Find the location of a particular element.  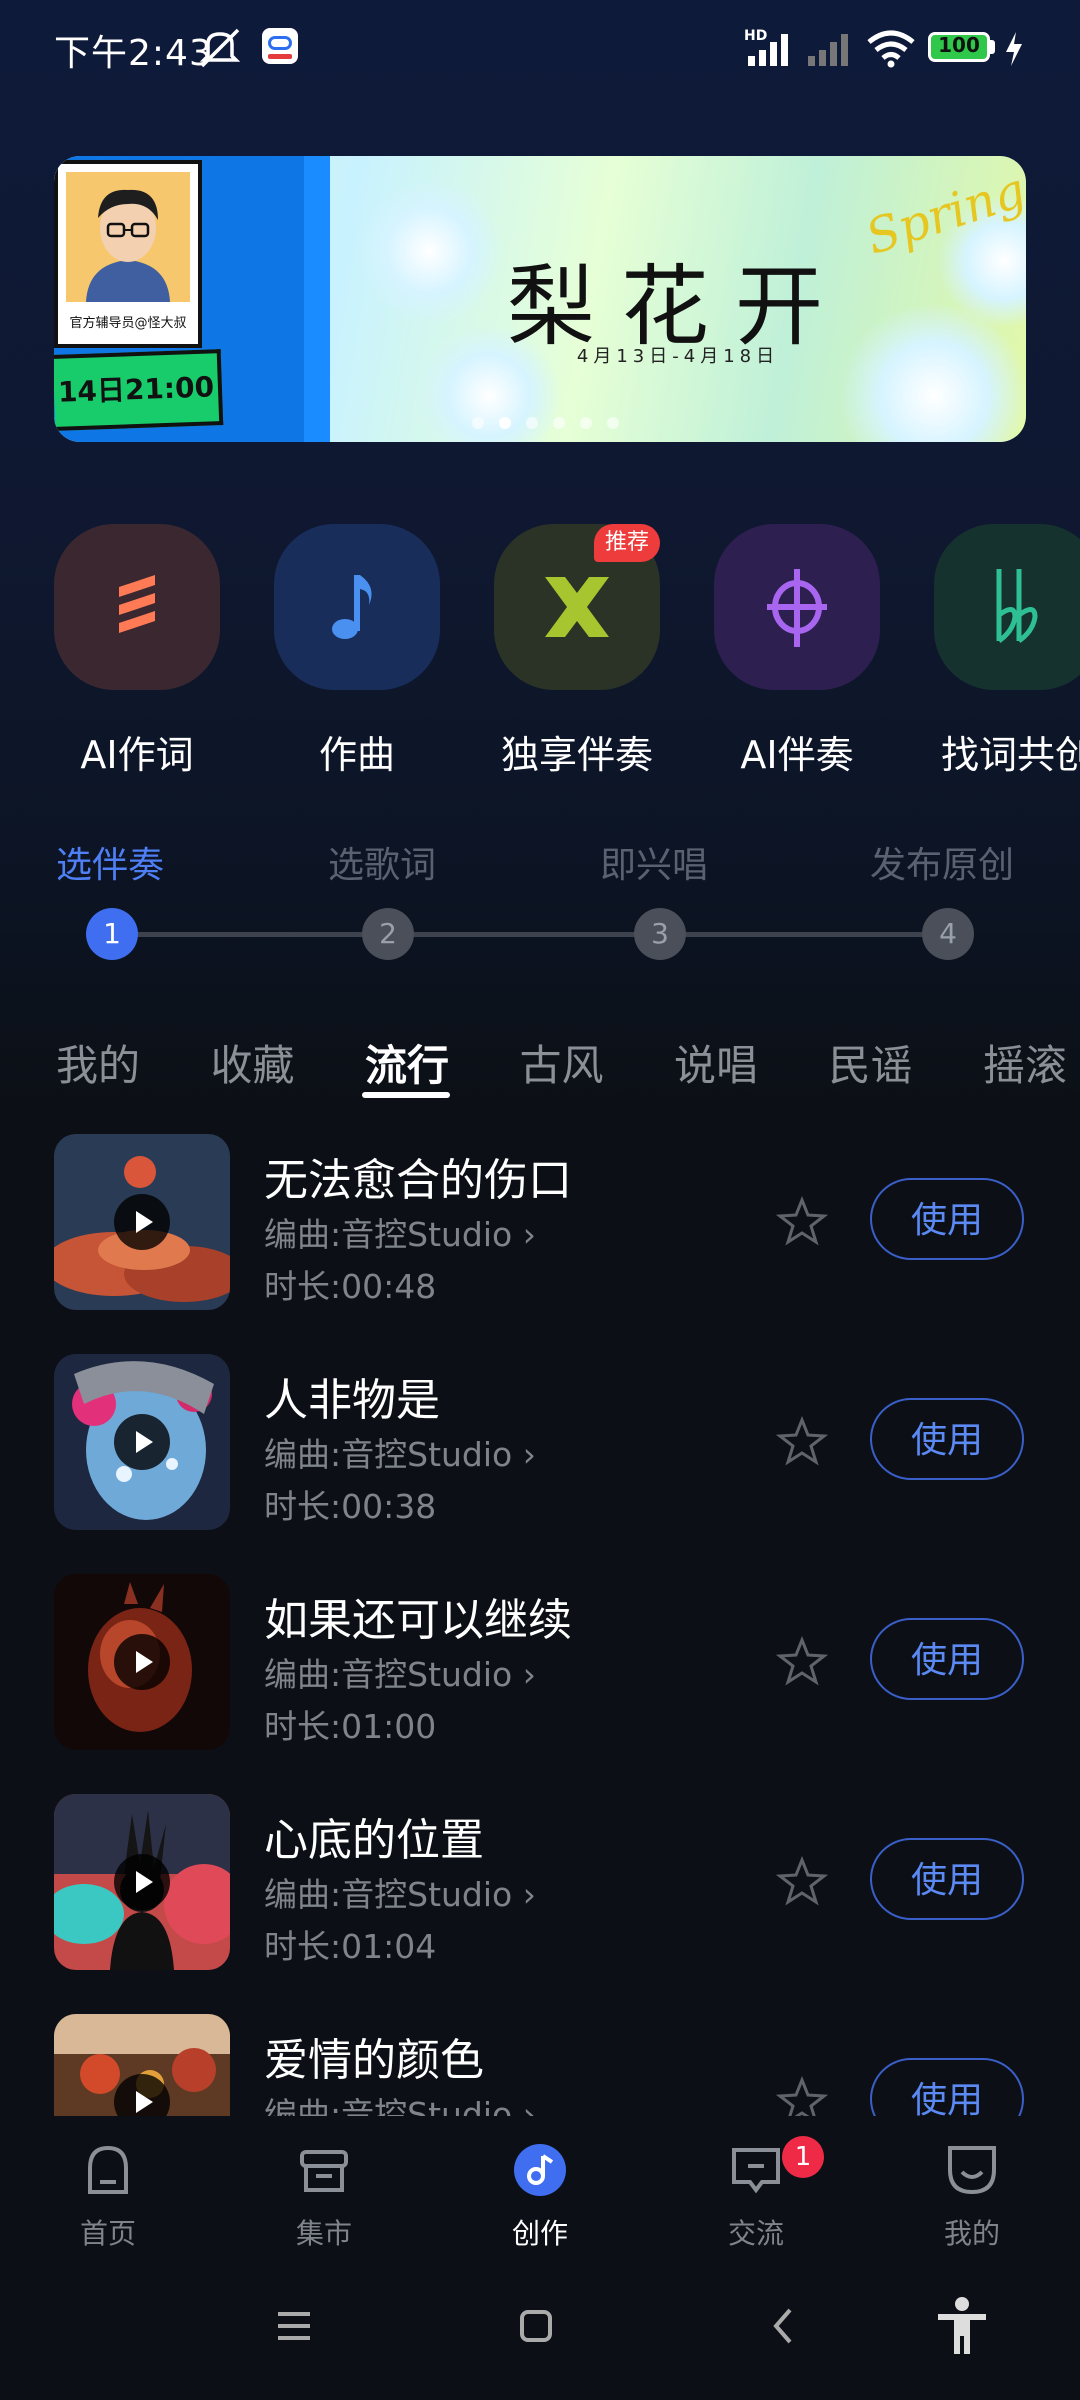

song-row: 如果还可以继续 编曲:音控Studio › 时长:01:00 使用 is located at coordinates (540, 1670).